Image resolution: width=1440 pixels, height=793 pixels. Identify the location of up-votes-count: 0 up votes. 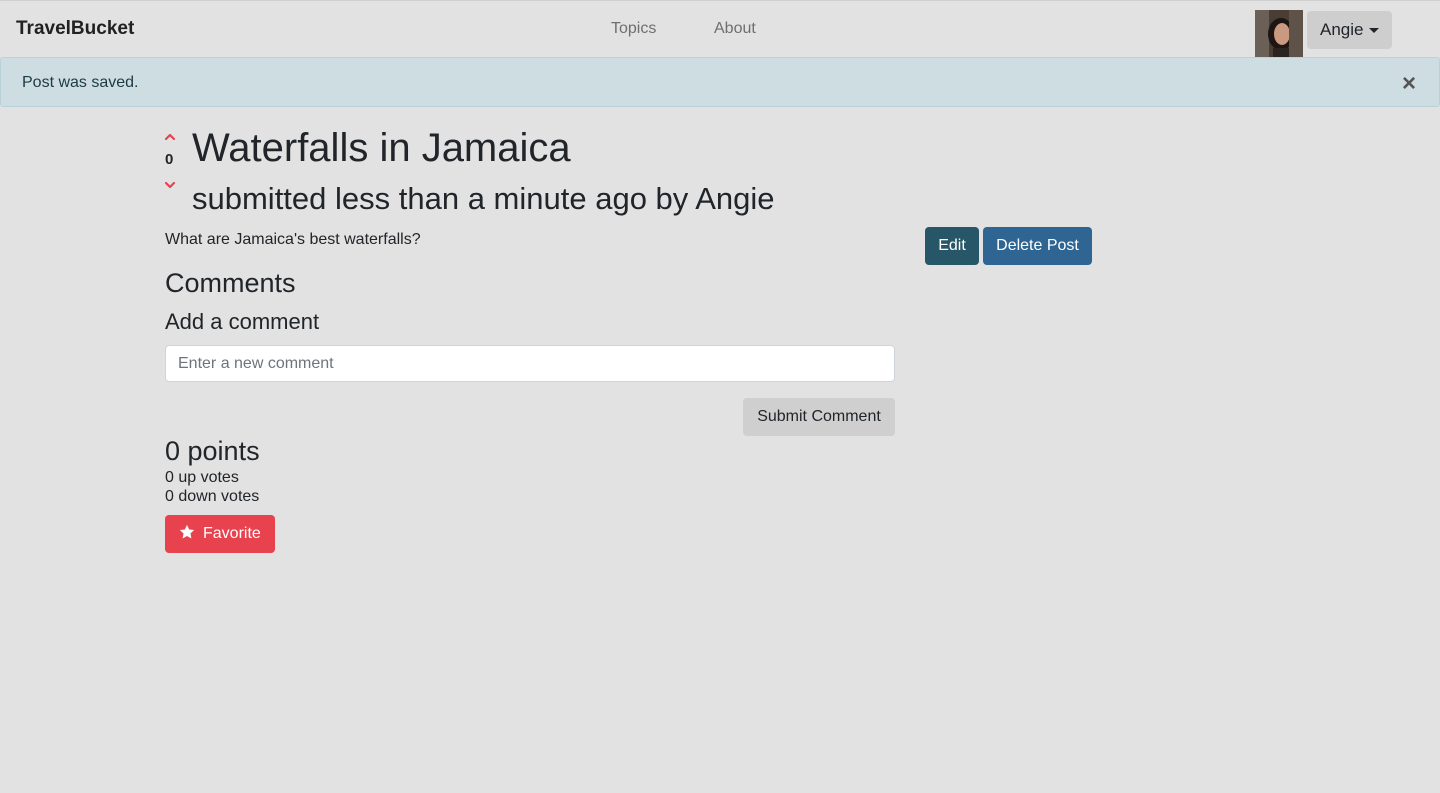
(202, 477).